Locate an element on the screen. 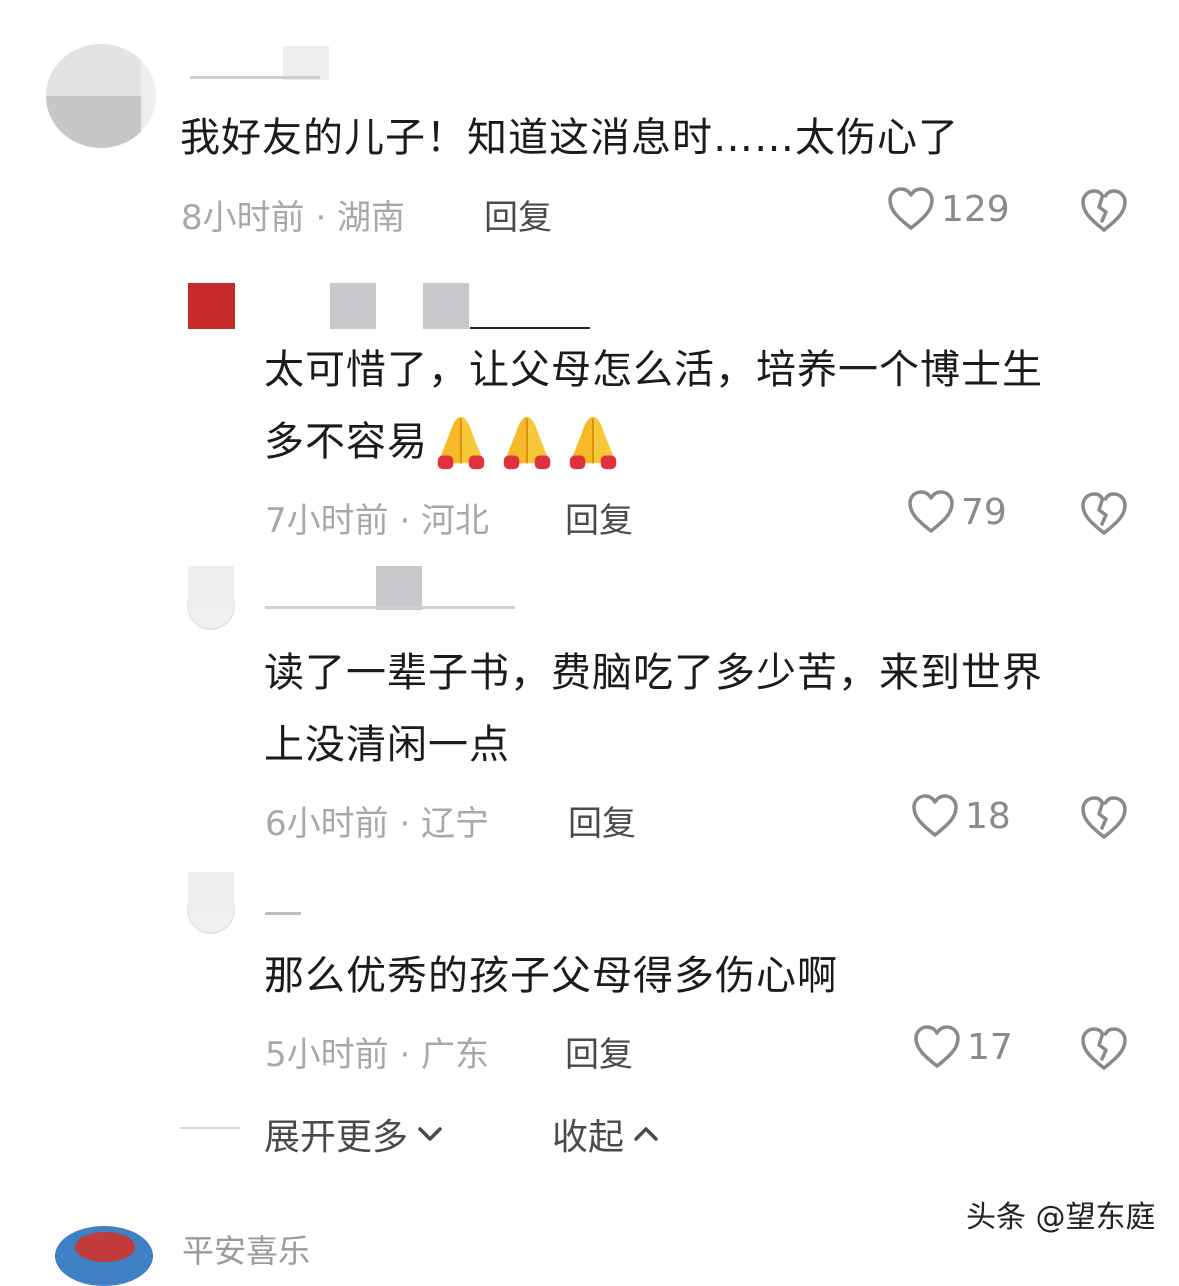 The image size is (1179, 1286). expand-more-button: 展开更多 is located at coordinates (354, 1134).